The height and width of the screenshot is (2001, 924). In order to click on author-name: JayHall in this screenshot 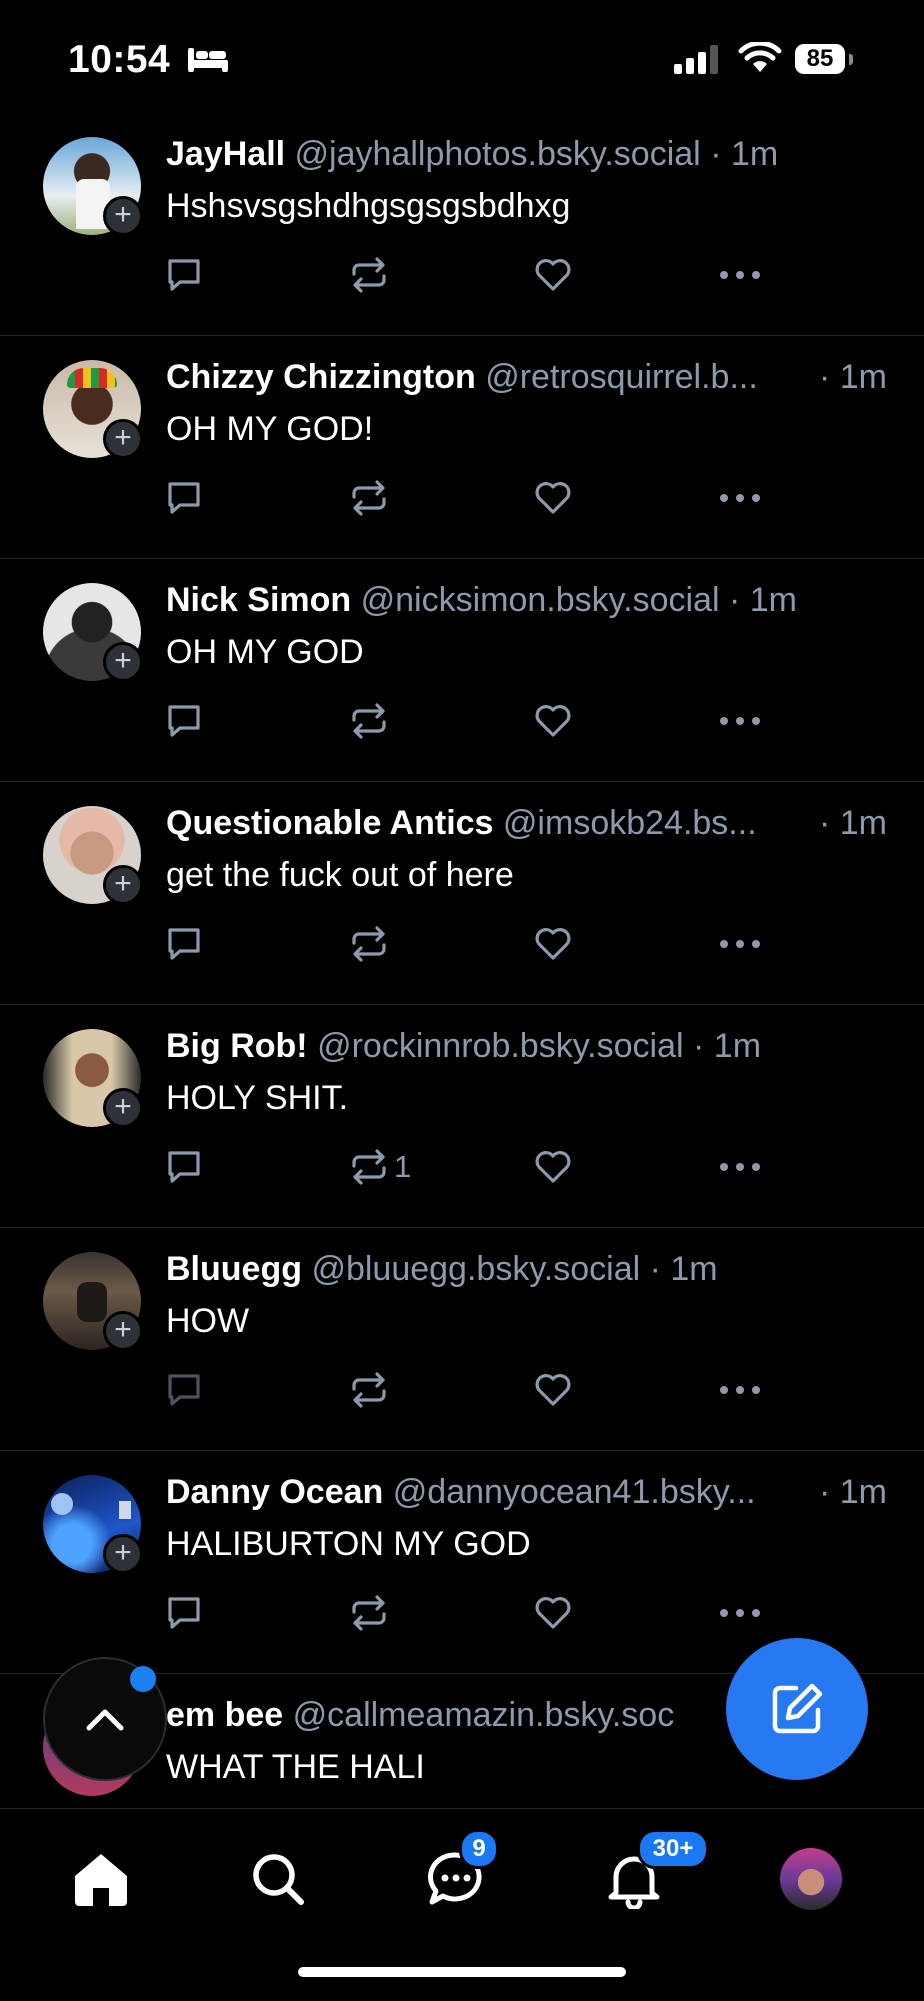, I will do `click(225, 154)`.